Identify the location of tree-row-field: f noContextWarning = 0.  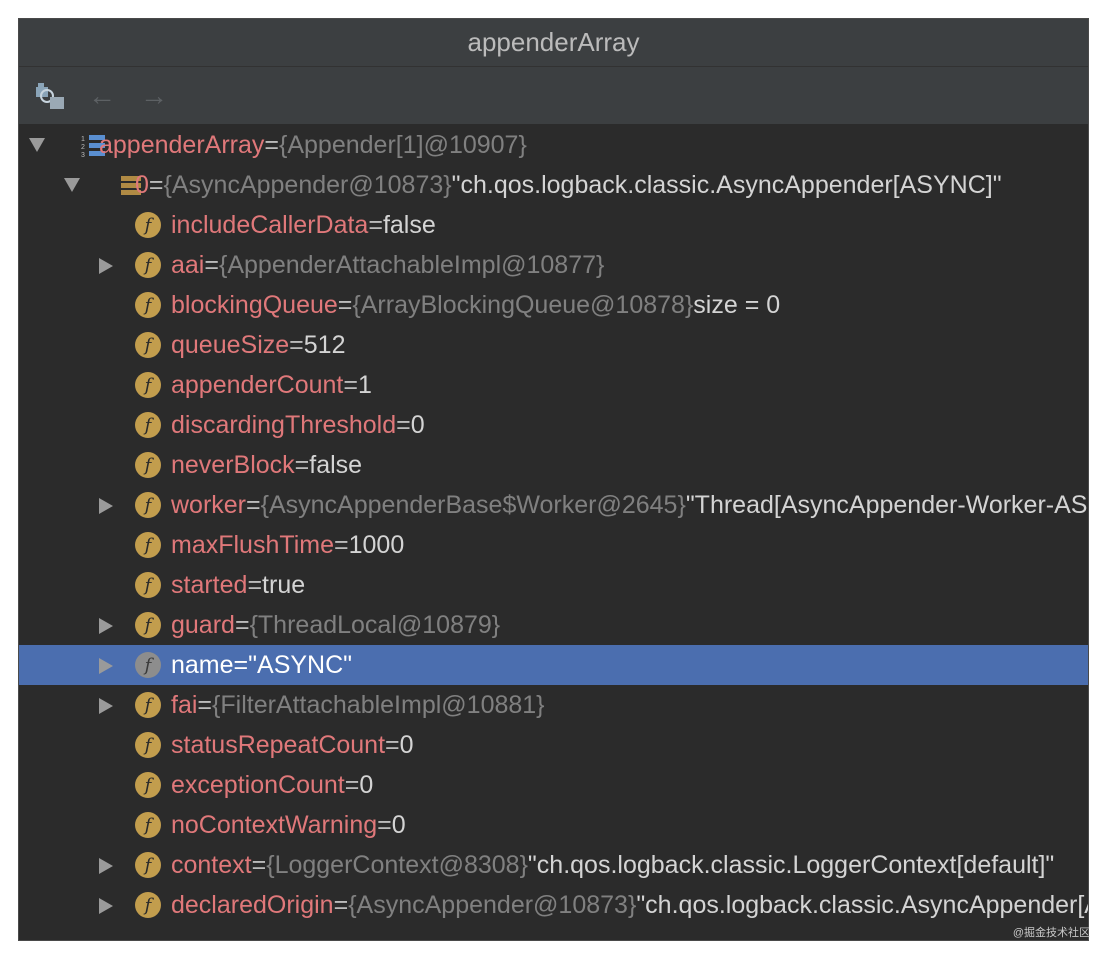
(553, 825).